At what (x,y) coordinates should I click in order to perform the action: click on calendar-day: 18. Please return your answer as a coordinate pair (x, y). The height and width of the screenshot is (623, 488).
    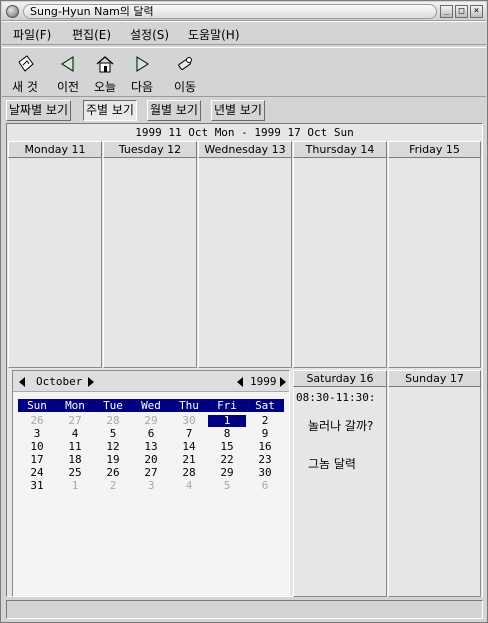
    Looking at the image, I should click on (75, 460).